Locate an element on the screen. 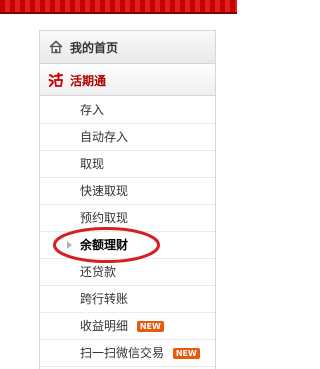 The width and height of the screenshot is (320, 369). sidebar-home-label: 我的首页 is located at coordinates (94, 47).